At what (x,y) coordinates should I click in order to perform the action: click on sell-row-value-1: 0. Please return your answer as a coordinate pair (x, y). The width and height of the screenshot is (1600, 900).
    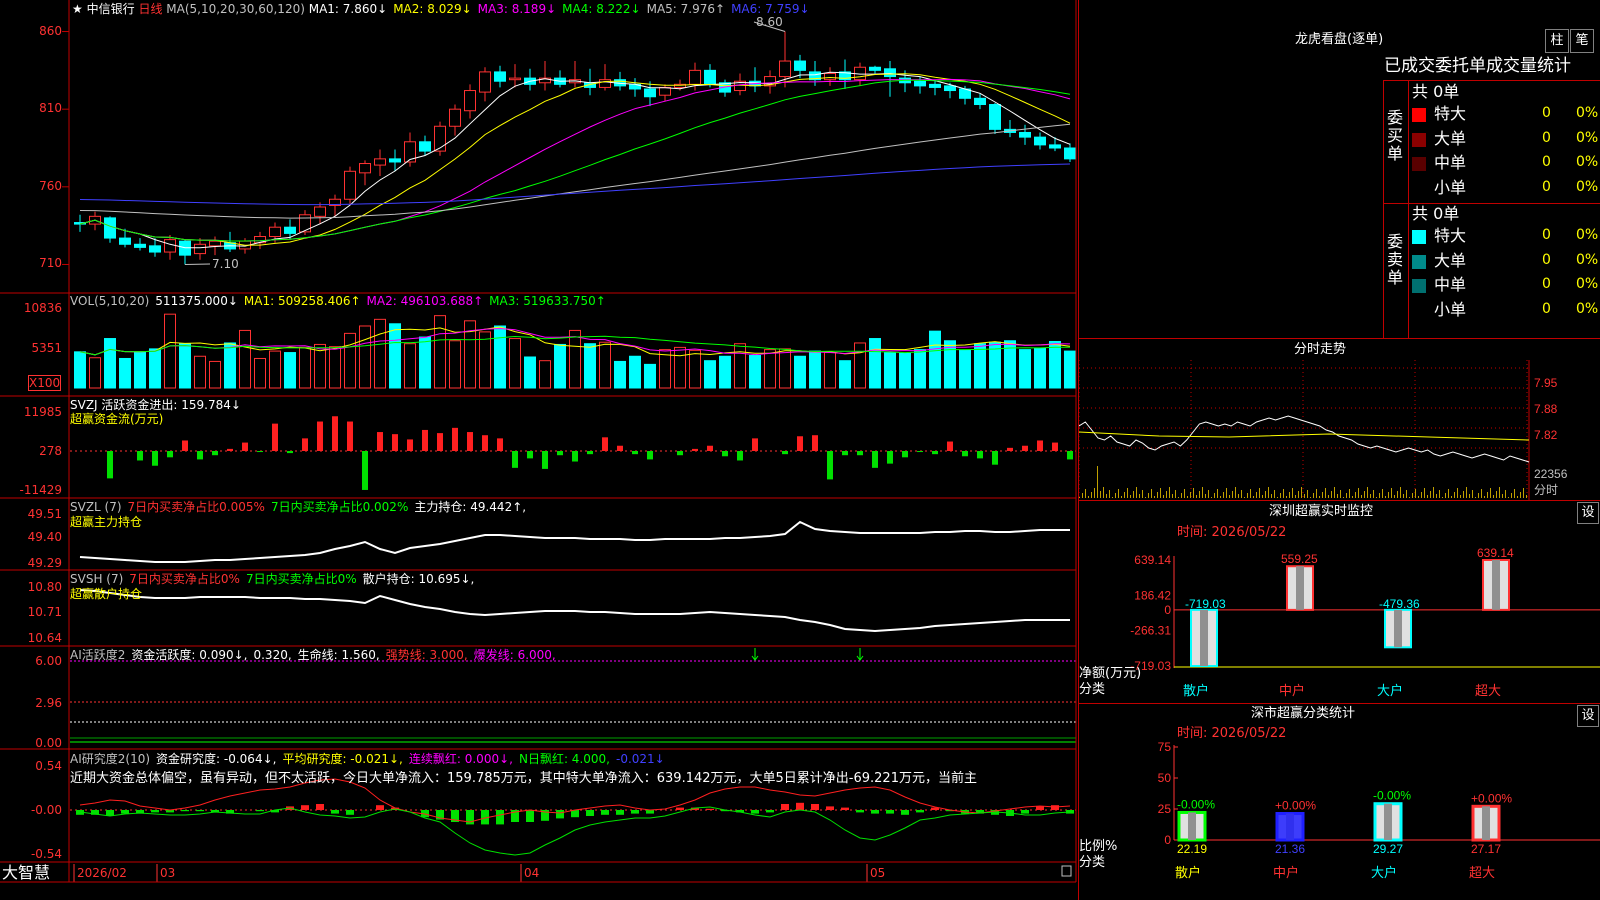
    Looking at the image, I should click on (1546, 259).